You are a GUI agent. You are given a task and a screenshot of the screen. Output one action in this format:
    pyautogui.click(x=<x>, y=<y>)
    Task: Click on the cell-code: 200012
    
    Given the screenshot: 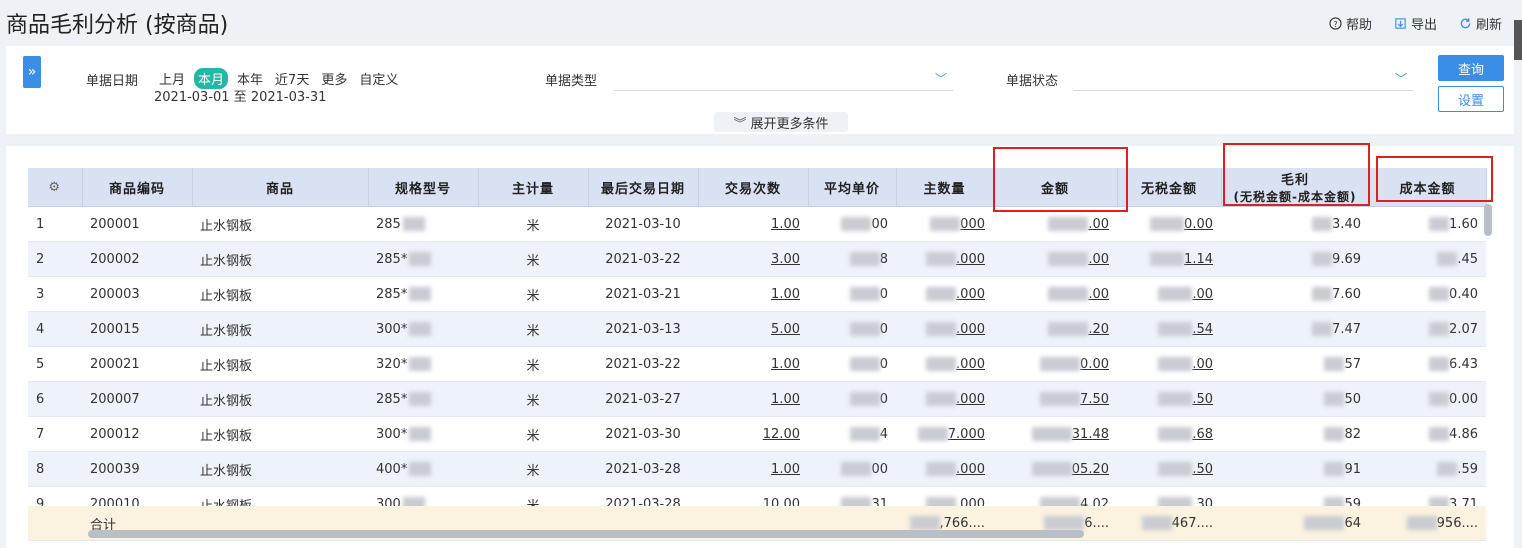 What is the action you would take?
    pyautogui.click(x=137, y=434)
    